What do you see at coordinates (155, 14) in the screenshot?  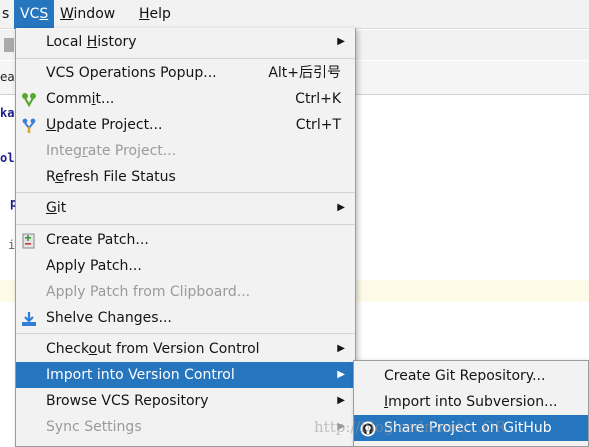 I see `menu-help: Help` at bounding box center [155, 14].